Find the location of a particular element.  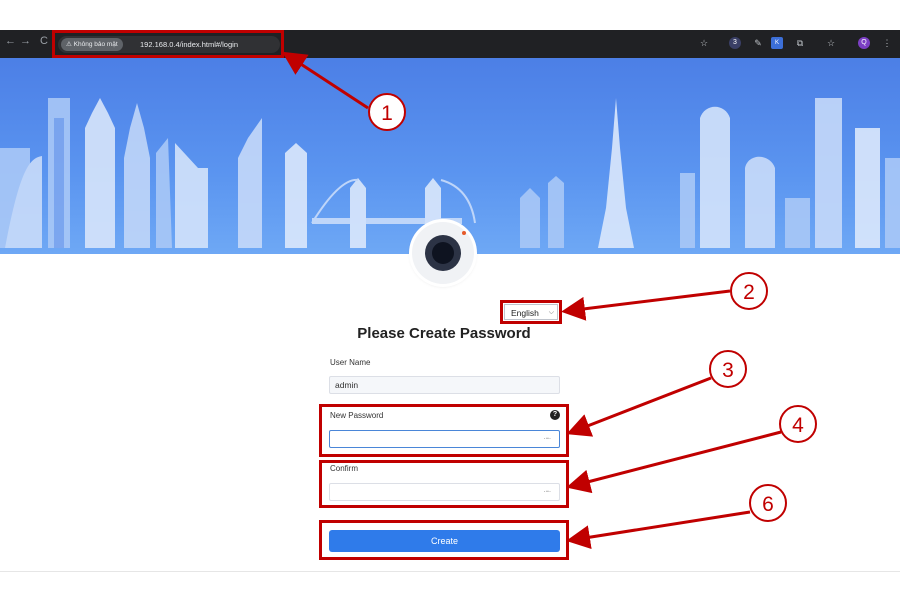

callout-2: 2 is located at coordinates (749, 291).